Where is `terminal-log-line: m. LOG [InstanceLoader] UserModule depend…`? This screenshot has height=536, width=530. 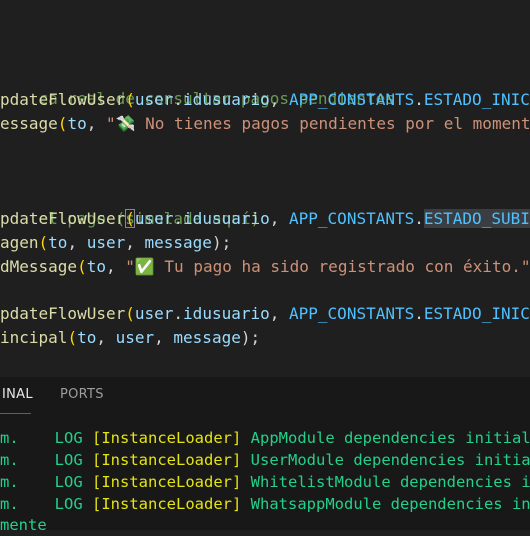 terminal-log-line: m. LOG [InstanceLoader] UserModule depend… is located at coordinates (265, 460).